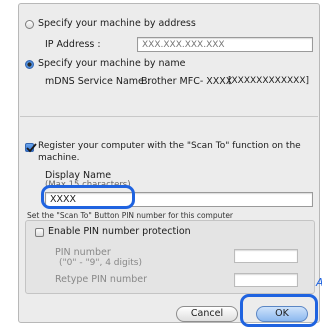  What do you see at coordinates (319, 282) in the screenshot?
I see `side-marker-a: A` at bounding box center [319, 282].